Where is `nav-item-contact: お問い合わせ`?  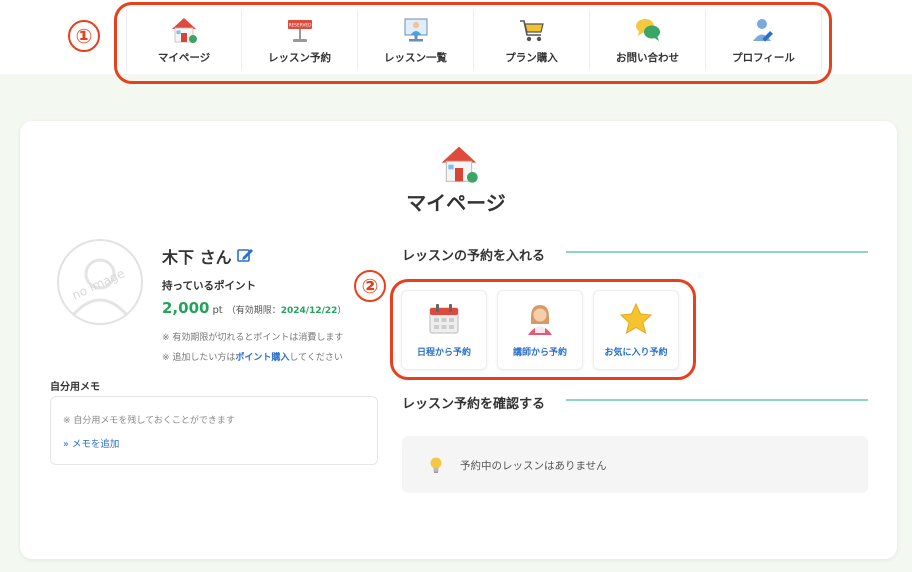
nav-item-contact: お問い合わせ is located at coordinates (648, 40).